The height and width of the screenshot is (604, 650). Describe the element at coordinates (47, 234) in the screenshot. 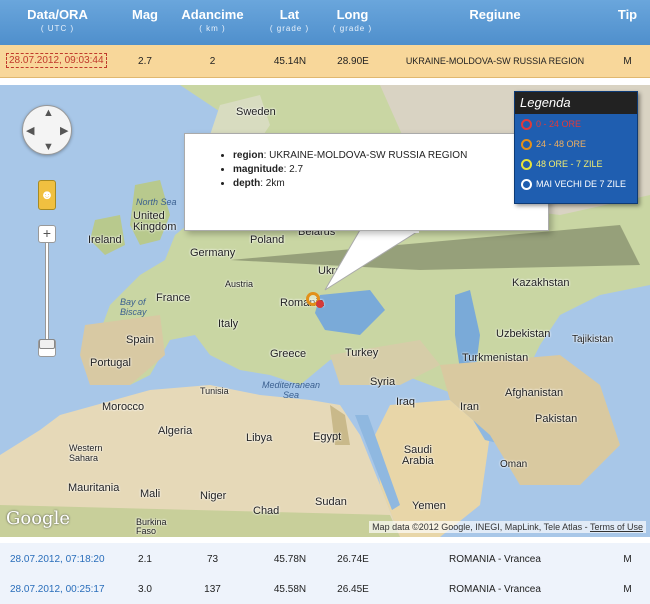

I see `zoom-in-button: +` at that location.